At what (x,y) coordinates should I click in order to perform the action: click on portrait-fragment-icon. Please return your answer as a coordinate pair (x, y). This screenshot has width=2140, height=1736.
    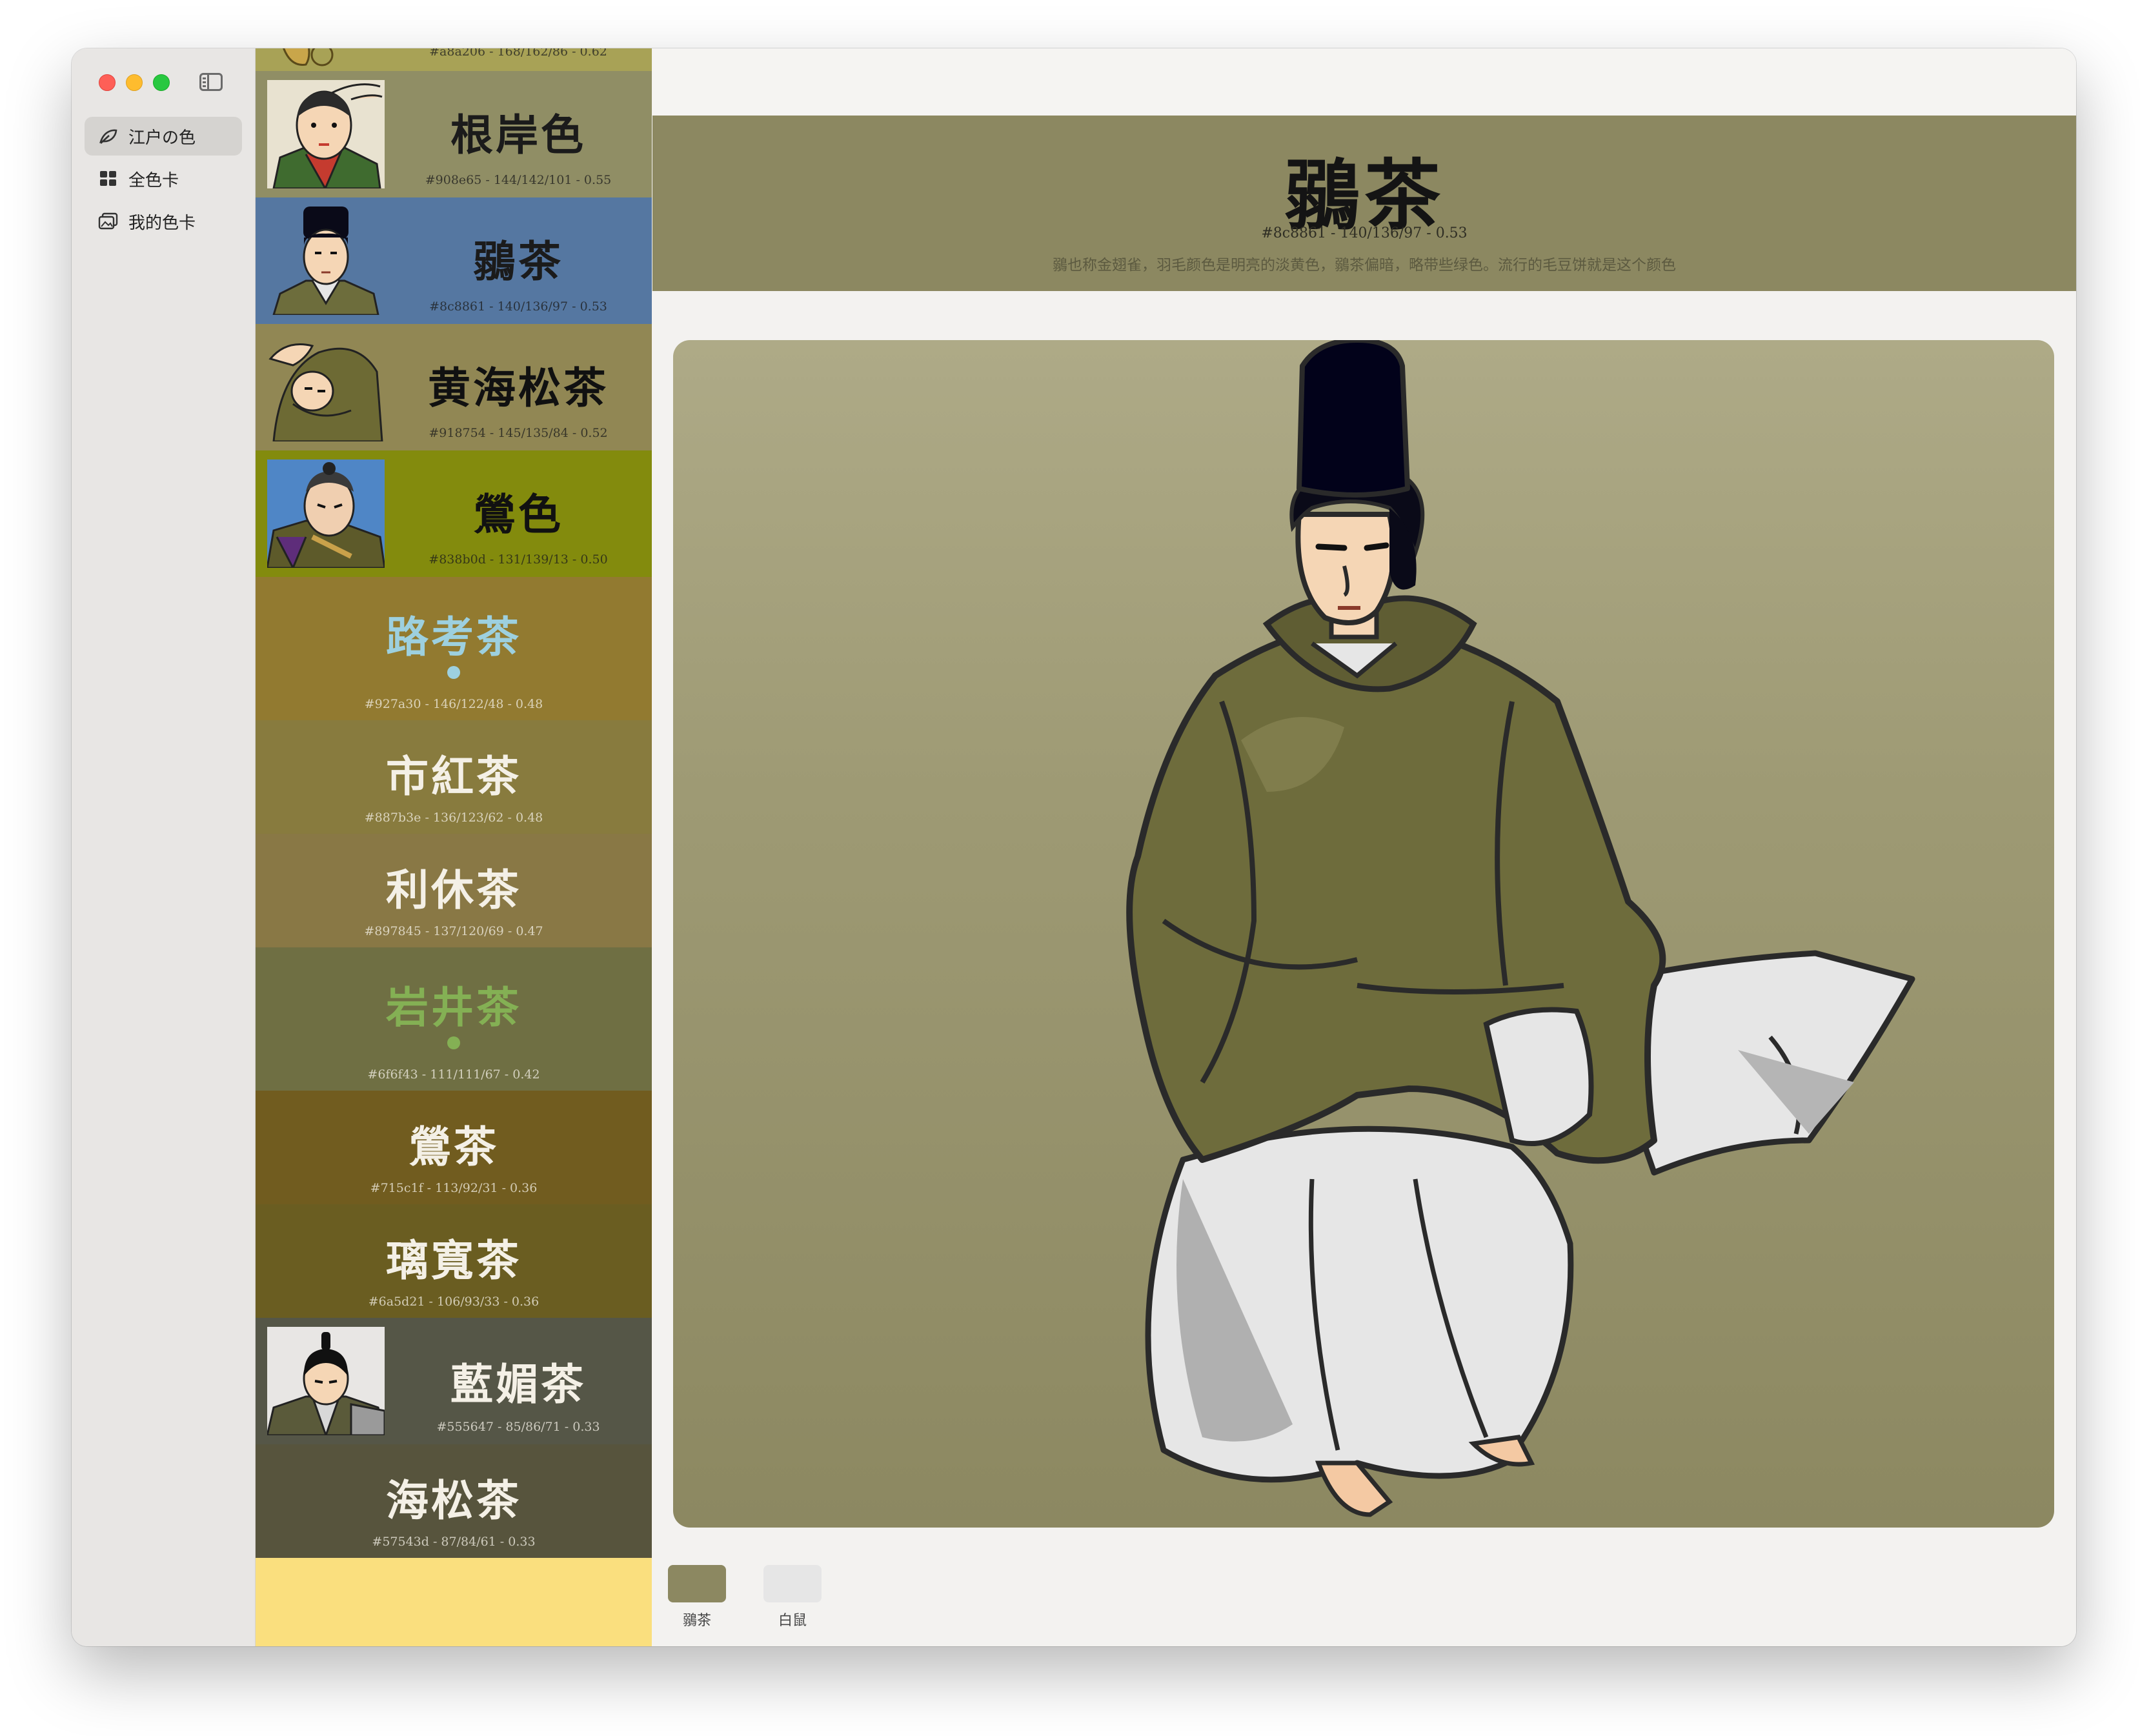
    Looking at the image, I should click on (308, 57).